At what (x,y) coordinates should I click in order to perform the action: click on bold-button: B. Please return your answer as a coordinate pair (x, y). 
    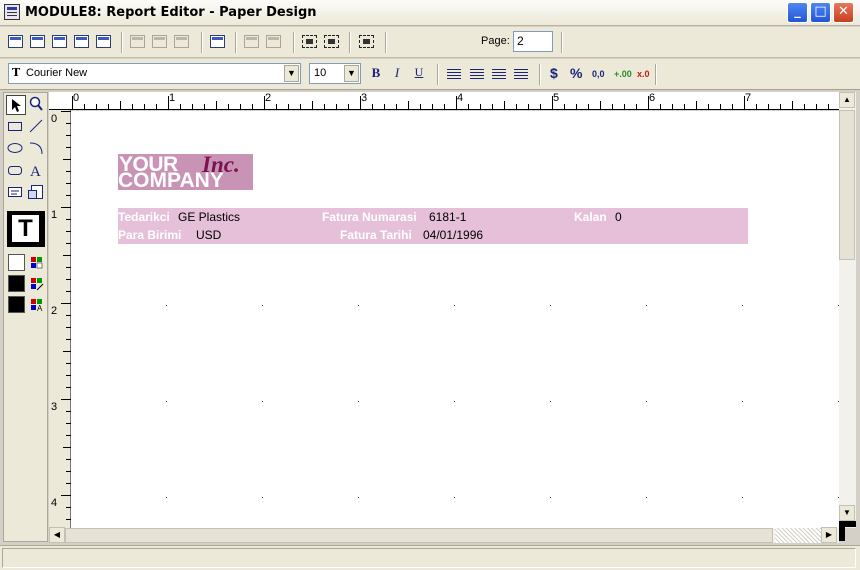
    Looking at the image, I should click on (376, 74).